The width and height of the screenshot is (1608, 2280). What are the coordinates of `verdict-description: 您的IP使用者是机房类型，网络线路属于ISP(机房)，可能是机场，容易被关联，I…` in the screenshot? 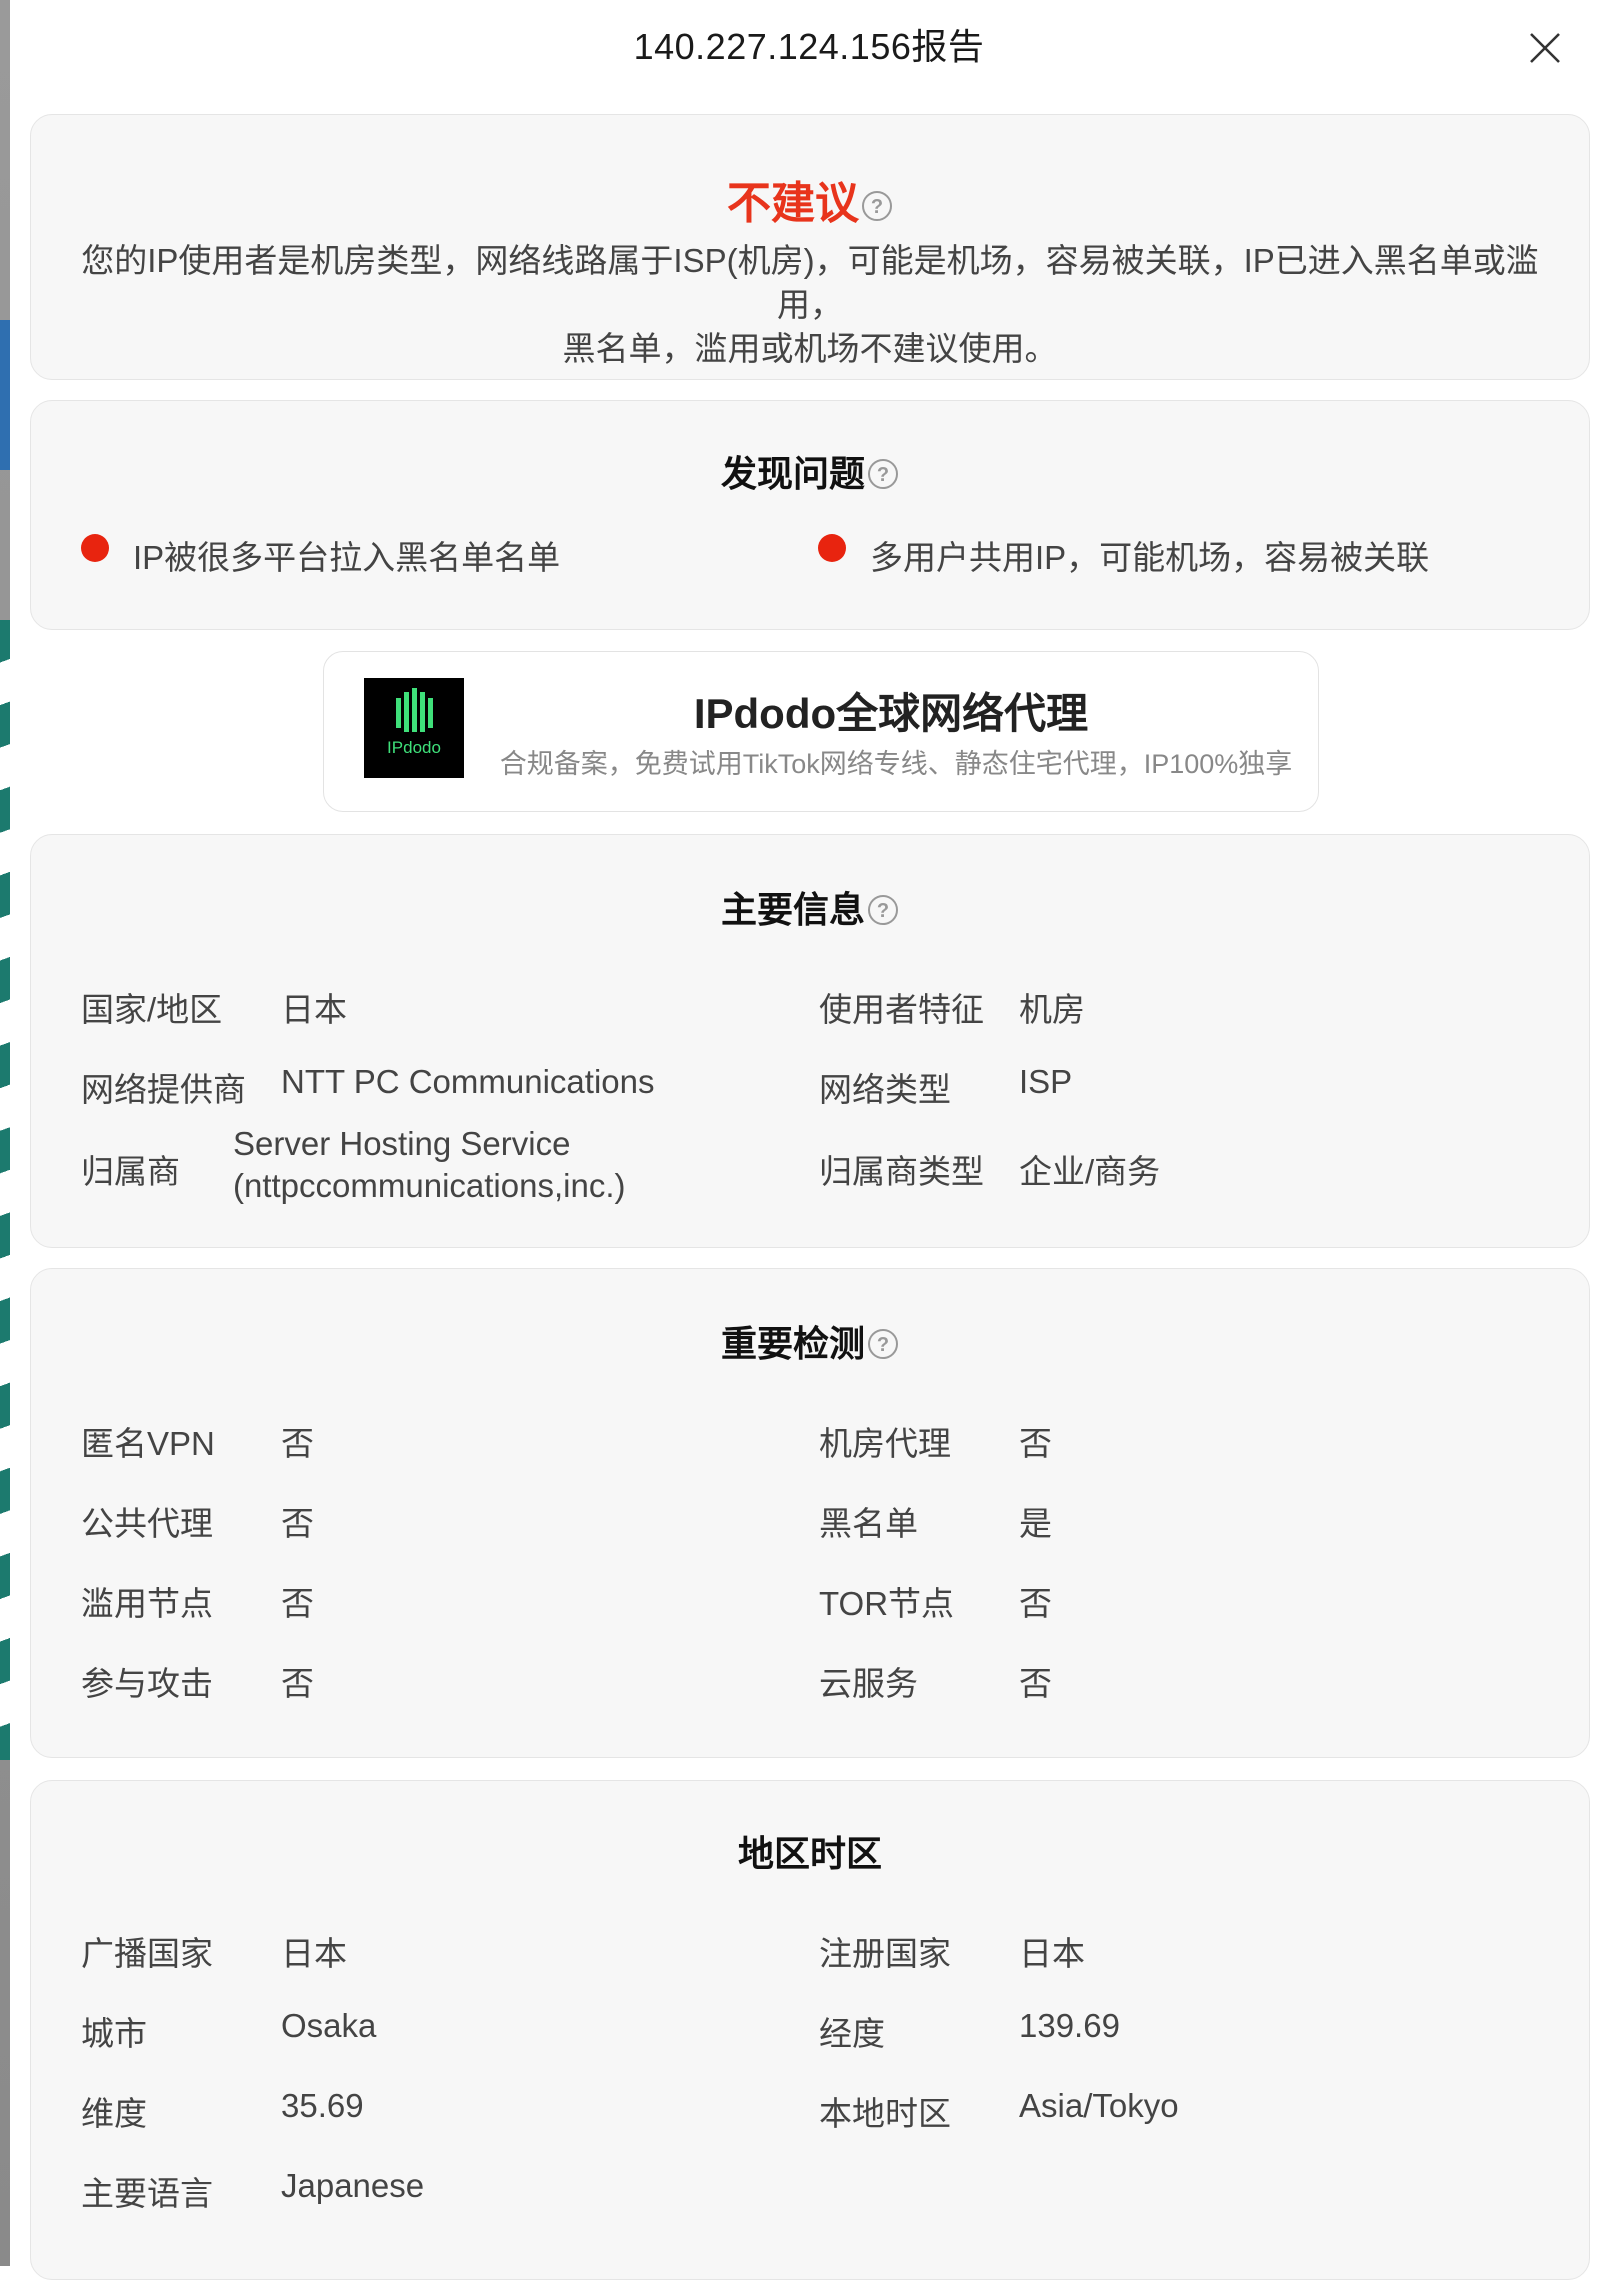 It's located at (810, 305).